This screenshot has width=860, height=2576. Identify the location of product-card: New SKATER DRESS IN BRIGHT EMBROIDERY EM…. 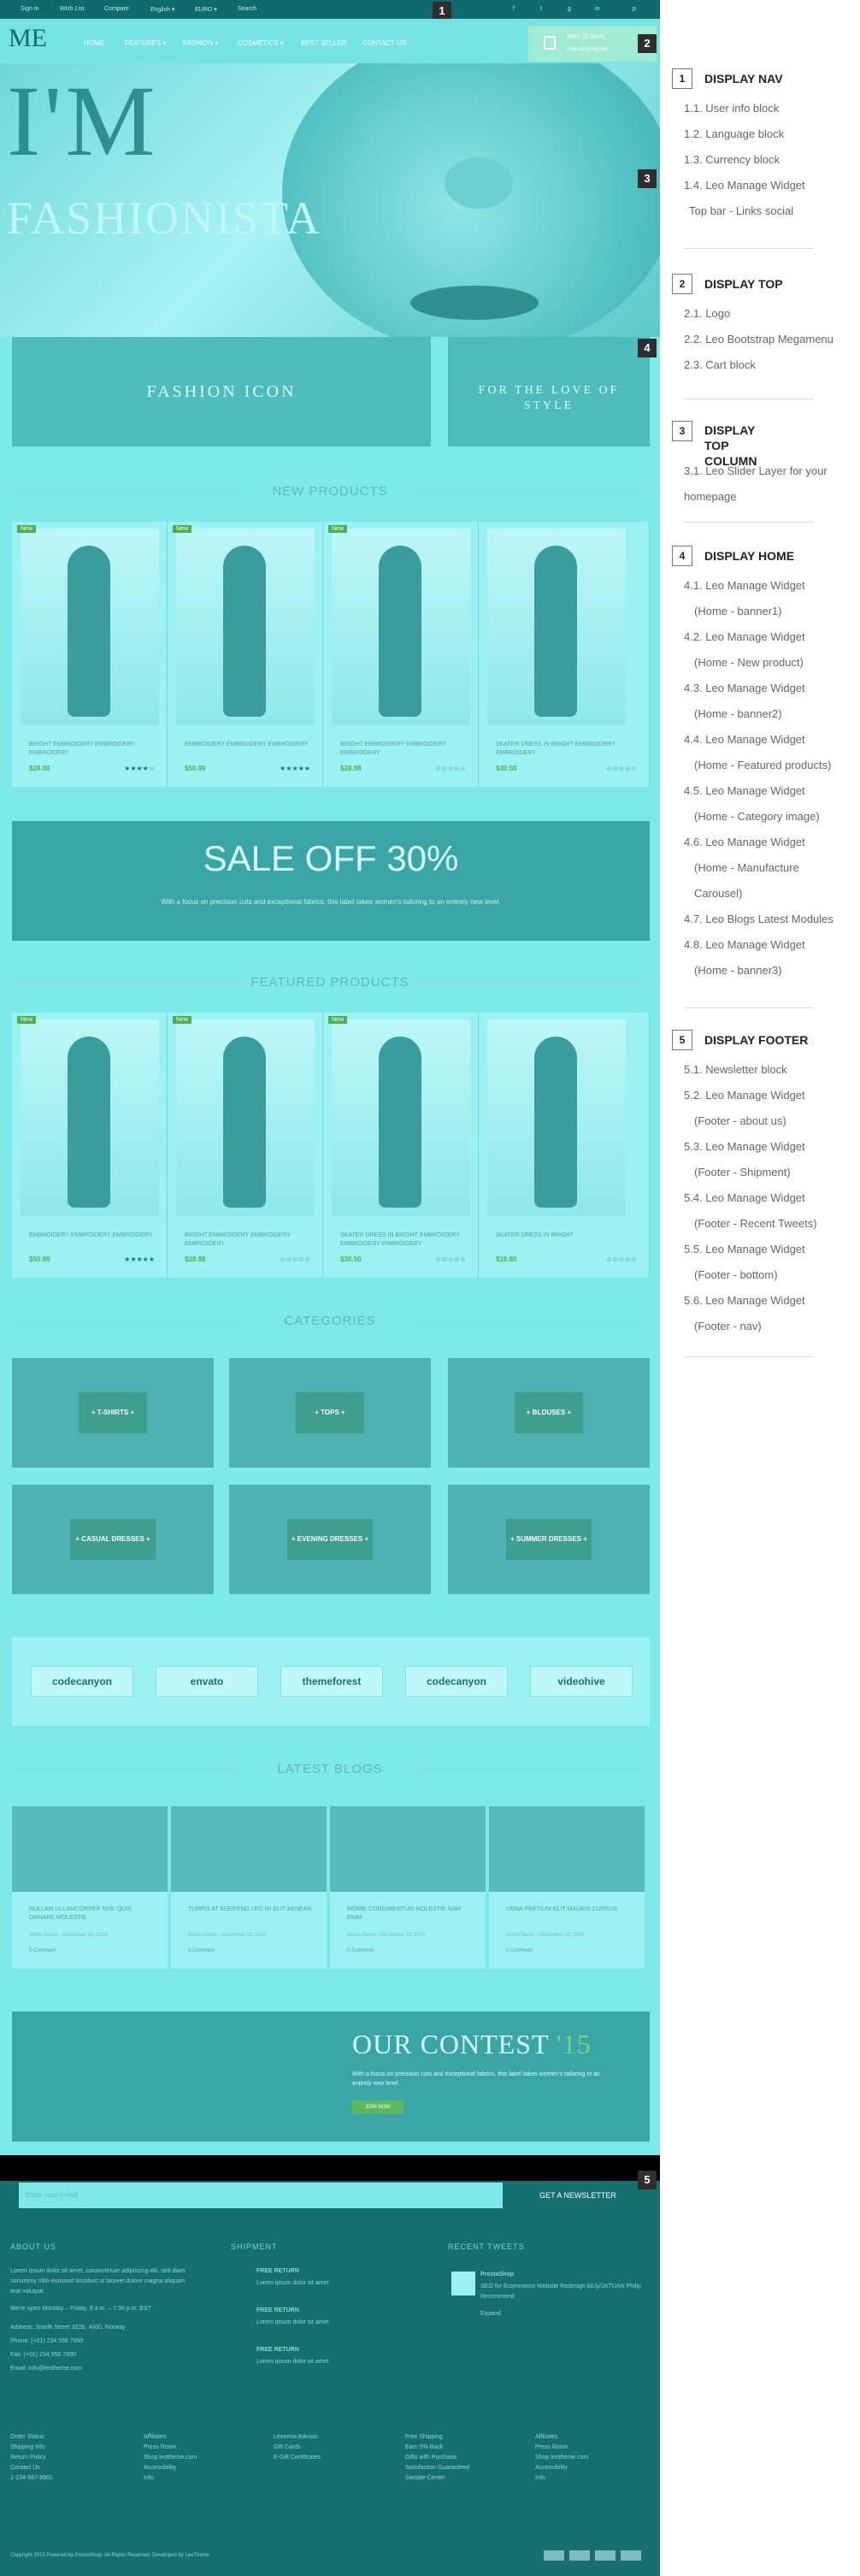
(401, 1145).